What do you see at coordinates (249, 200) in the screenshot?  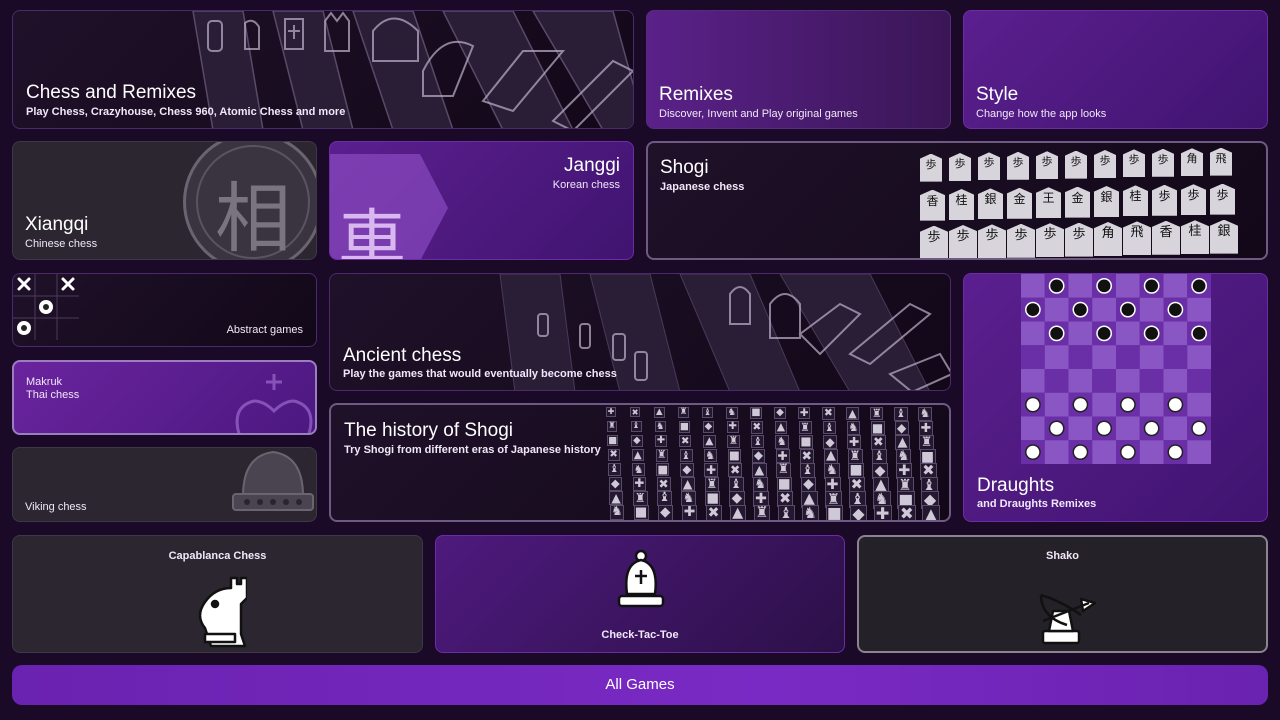 I see `xiangqi-piece-icon: 相` at bounding box center [249, 200].